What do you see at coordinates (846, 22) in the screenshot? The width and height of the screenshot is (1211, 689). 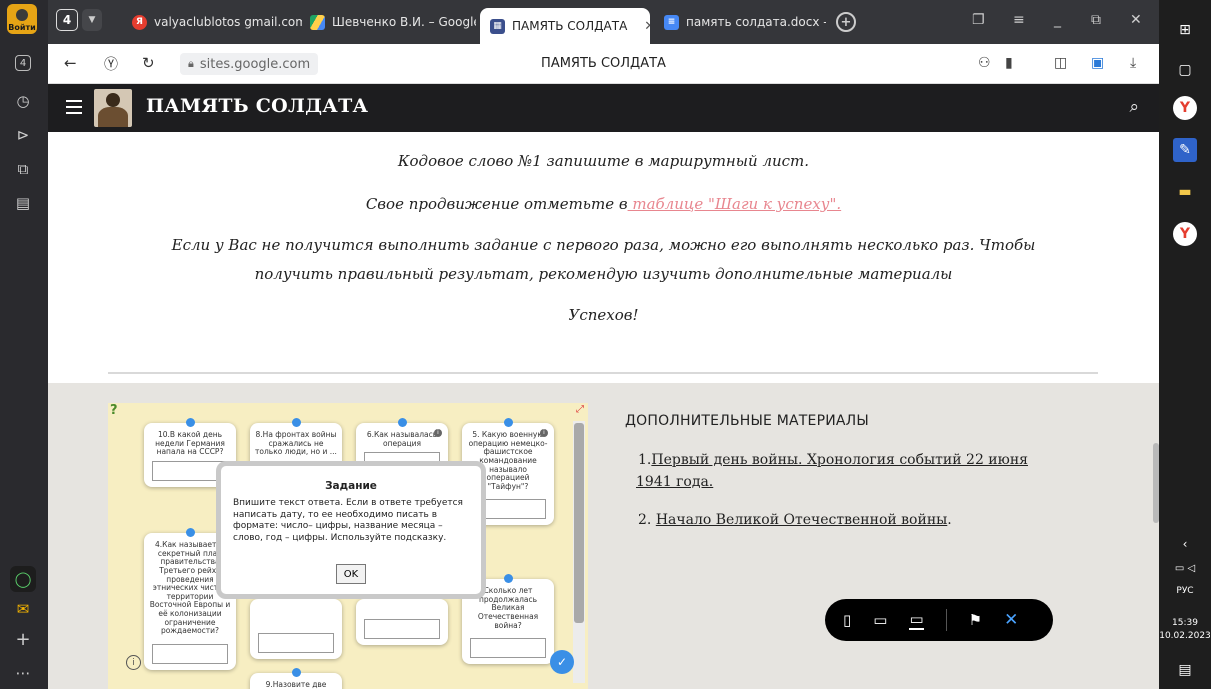 I see `new-tab-button: +` at bounding box center [846, 22].